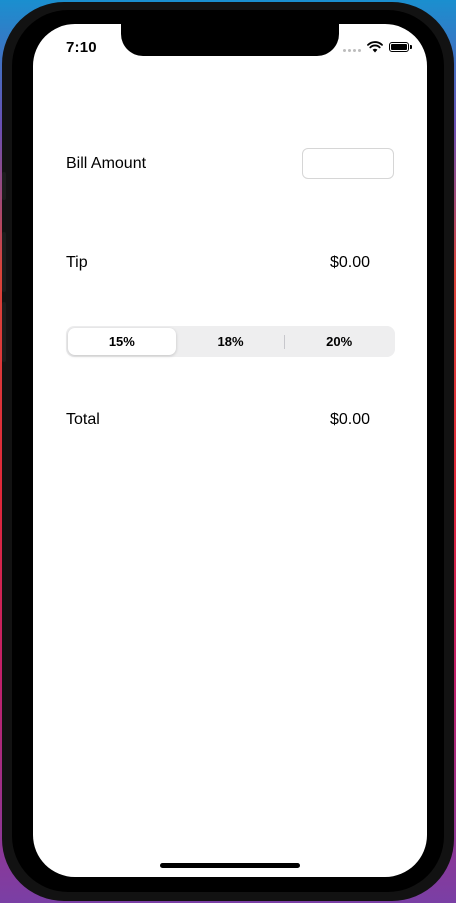  What do you see at coordinates (339, 341) in the screenshot?
I see `tip-segment-20: 20%` at bounding box center [339, 341].